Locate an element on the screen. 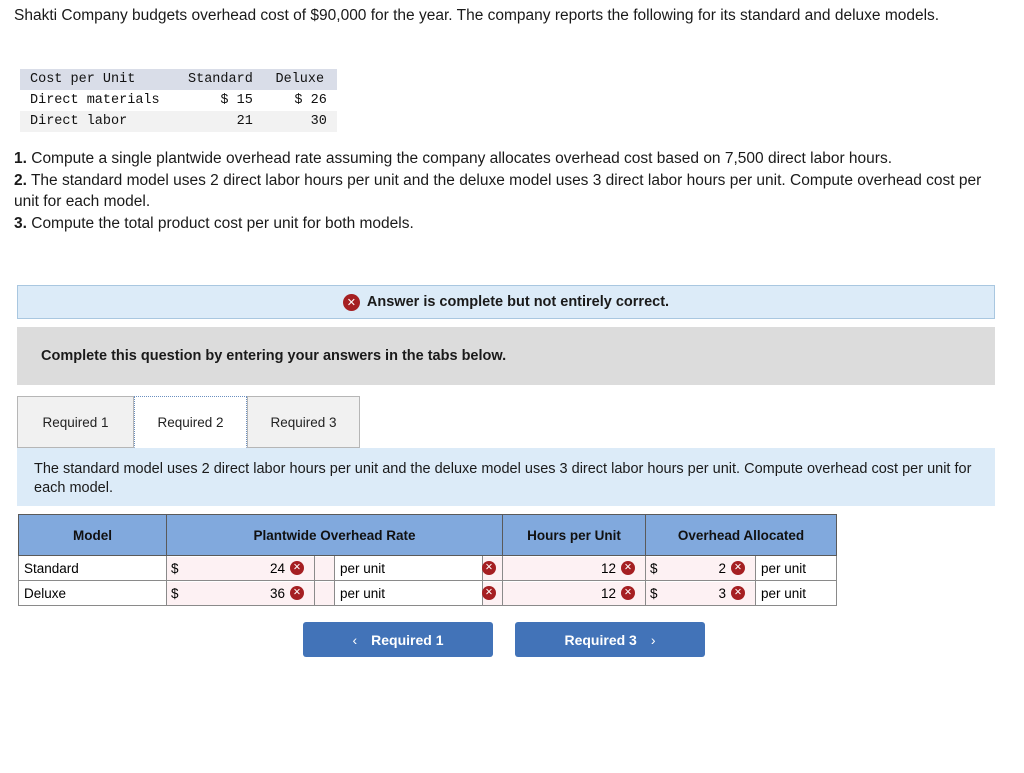 This screenshot has width=1024, height=773. standard-hours-value: 12 is located at coordinates (608, 568).